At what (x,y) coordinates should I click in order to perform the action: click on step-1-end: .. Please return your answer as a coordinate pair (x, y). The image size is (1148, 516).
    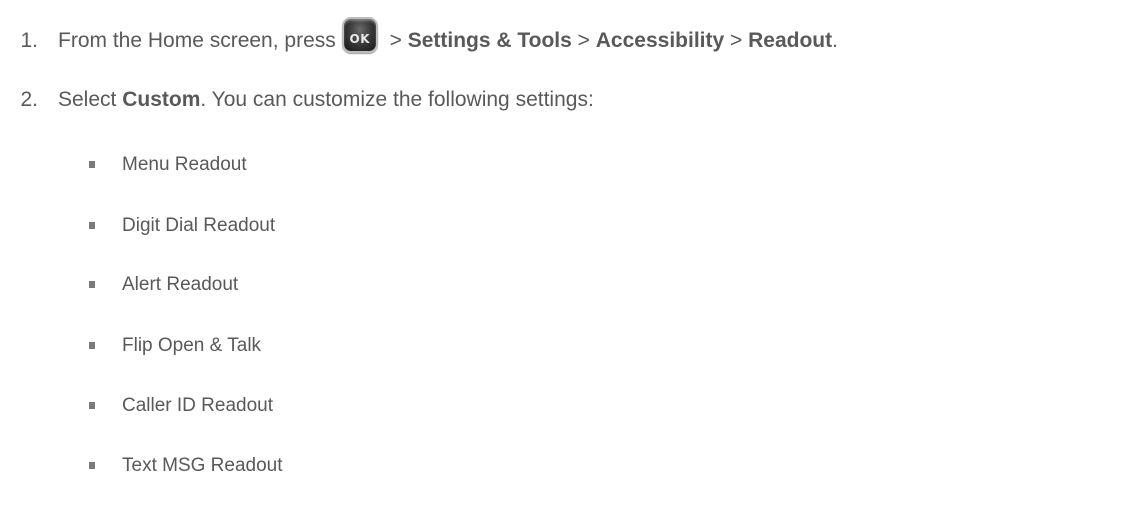
    Looking at the image, I should click on (835, 40).